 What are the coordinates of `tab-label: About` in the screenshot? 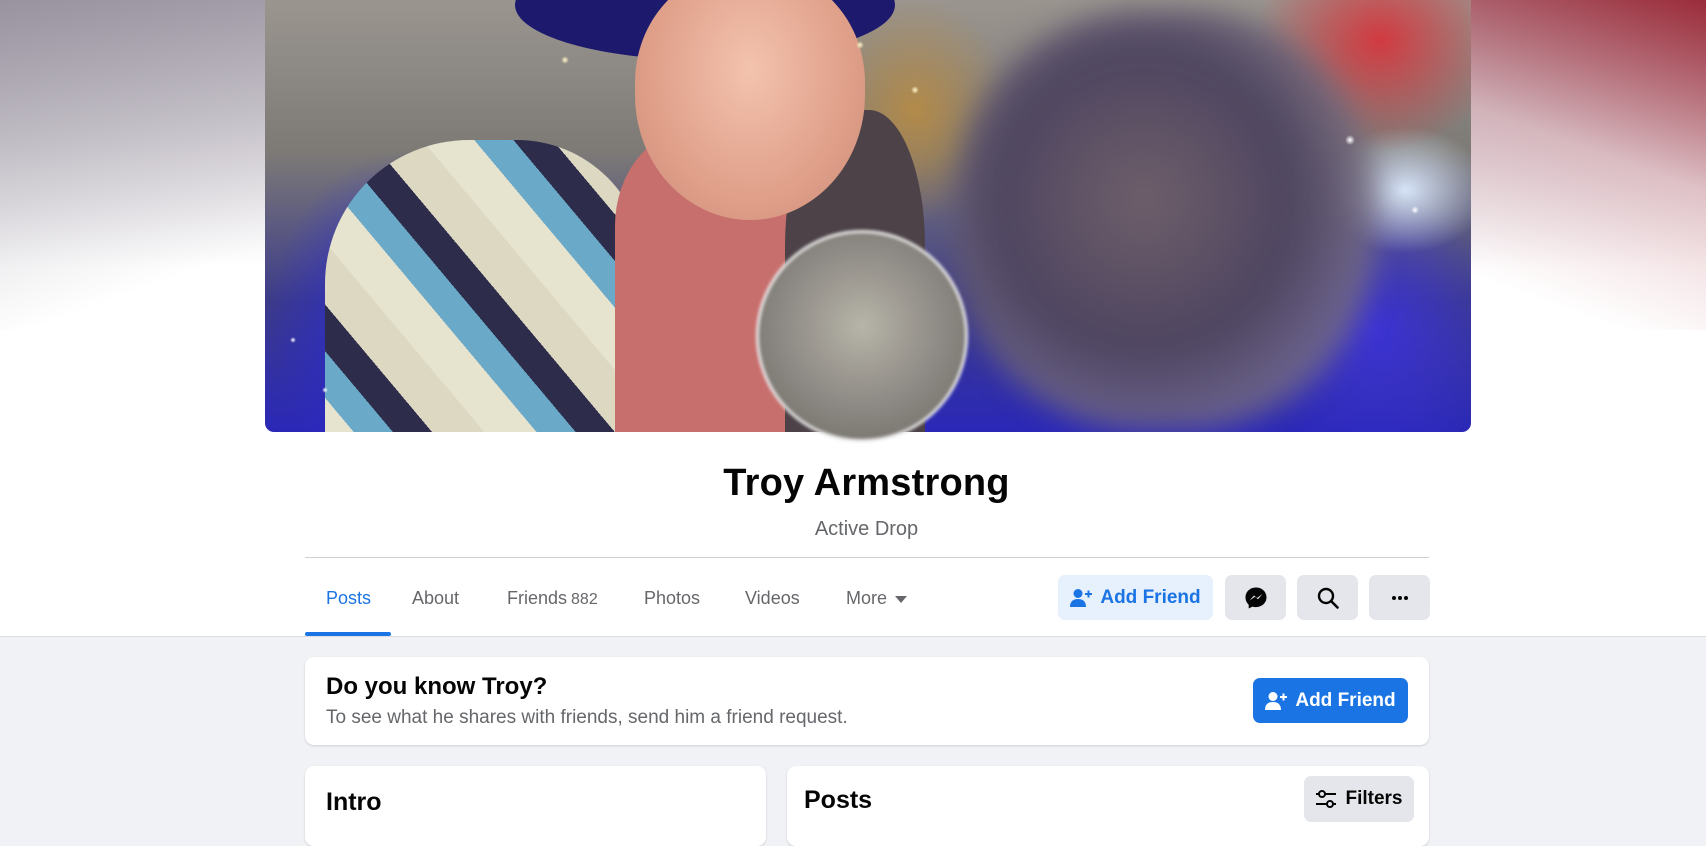 It's located at (436, 598).